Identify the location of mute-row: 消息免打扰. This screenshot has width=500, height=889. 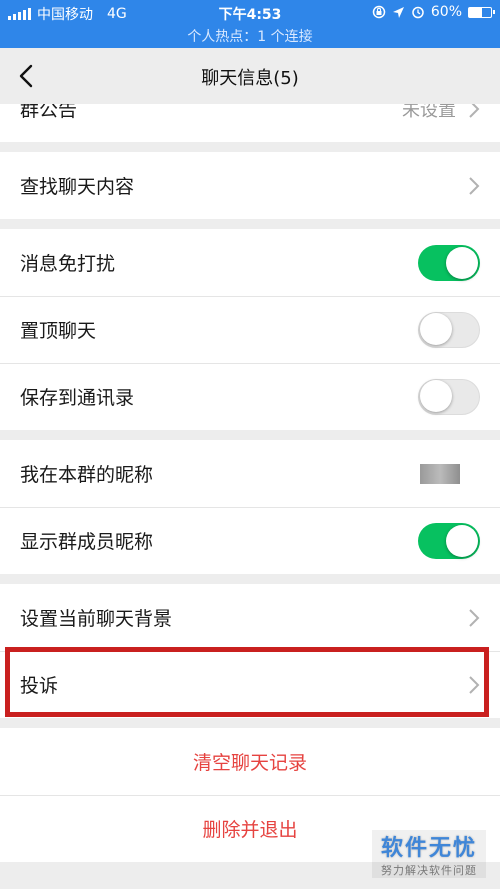
(250, 262).